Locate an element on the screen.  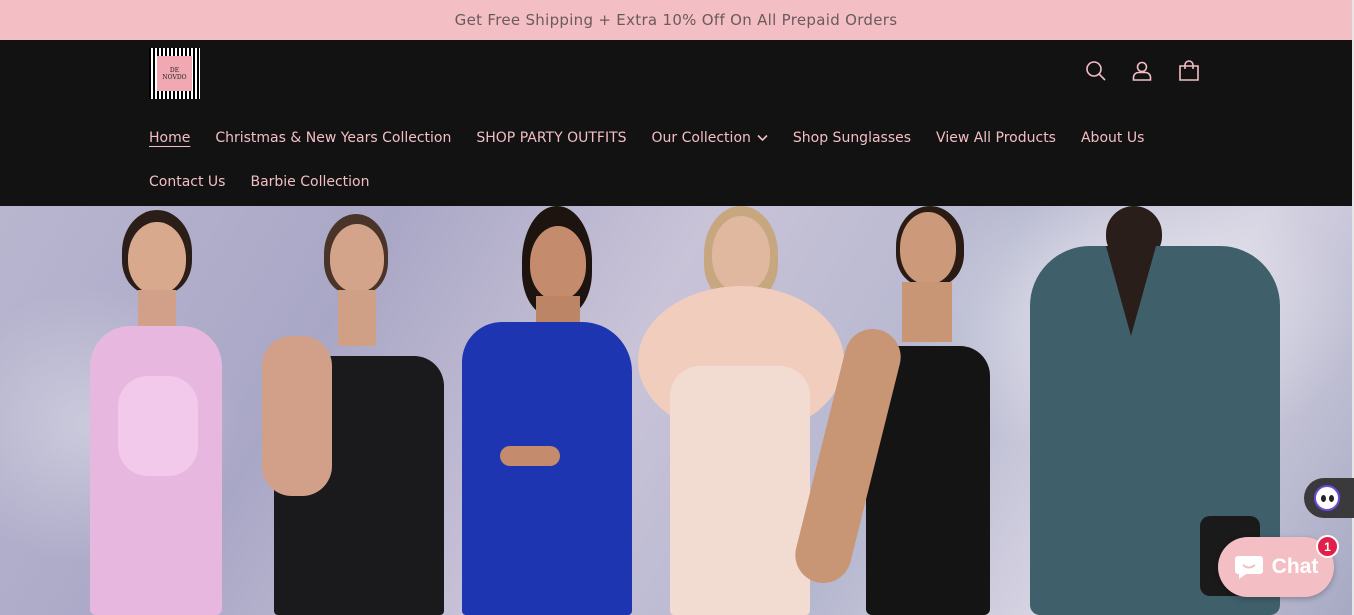
nav-about-us: About Us is located at coordinates (1112, 138).